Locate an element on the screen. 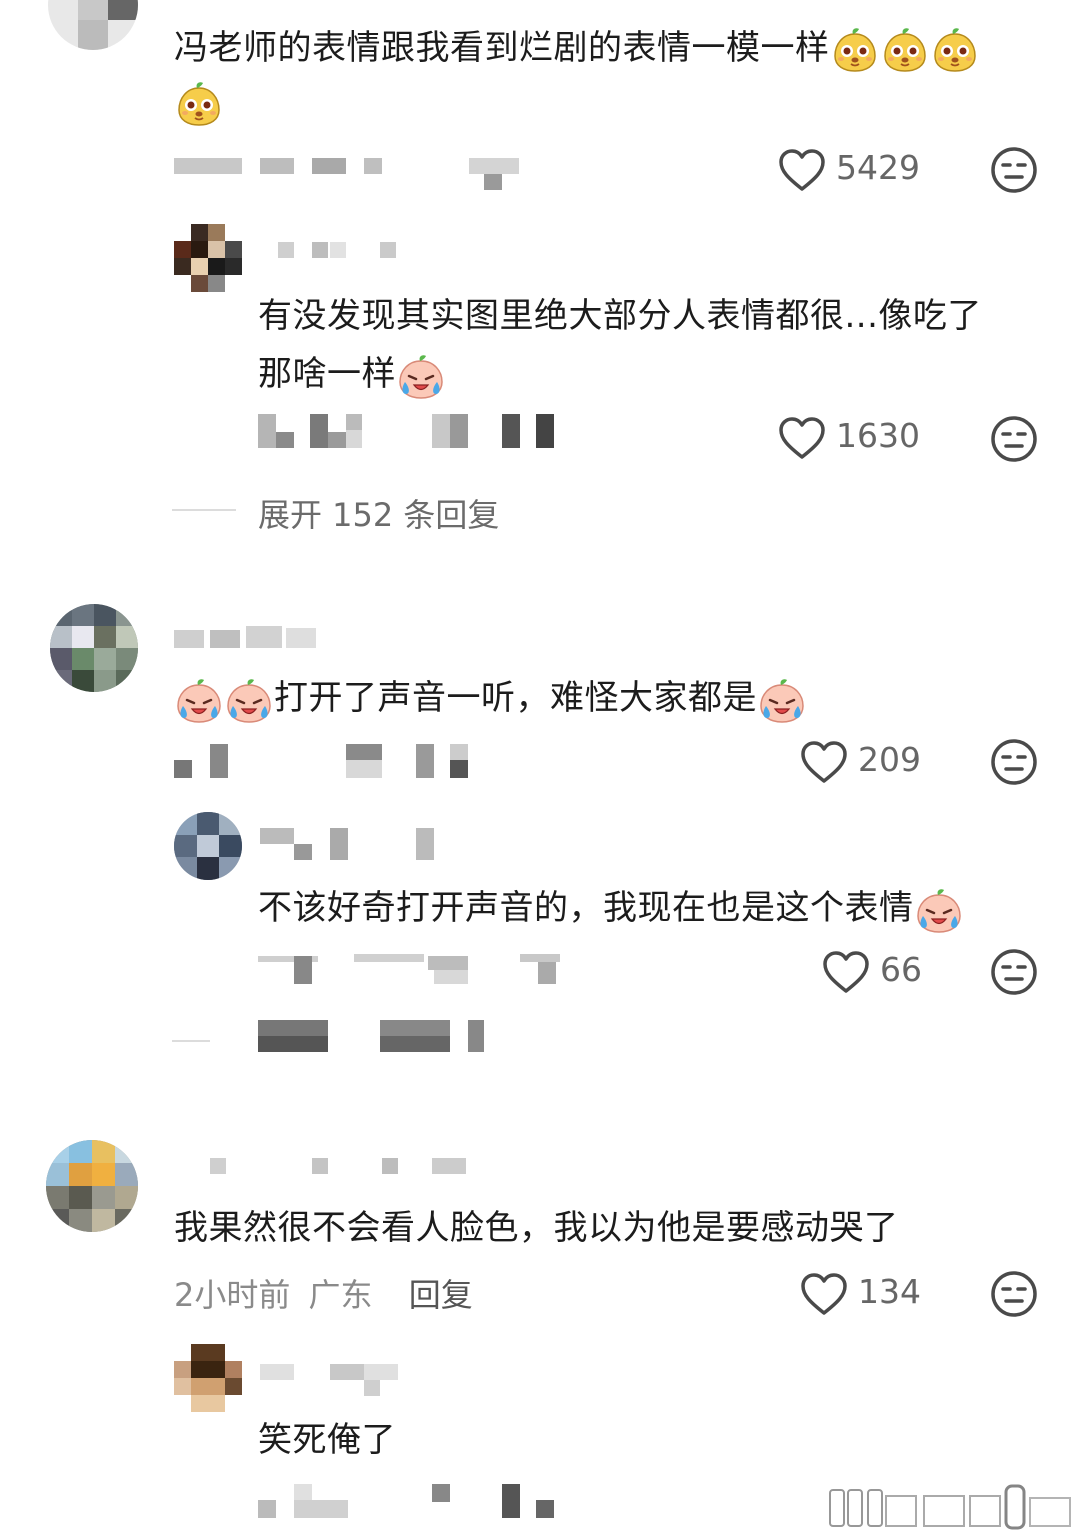 This screenshot has height=1538, width=1080. reply-button: 回复 is located at coordinates (441, 1295).